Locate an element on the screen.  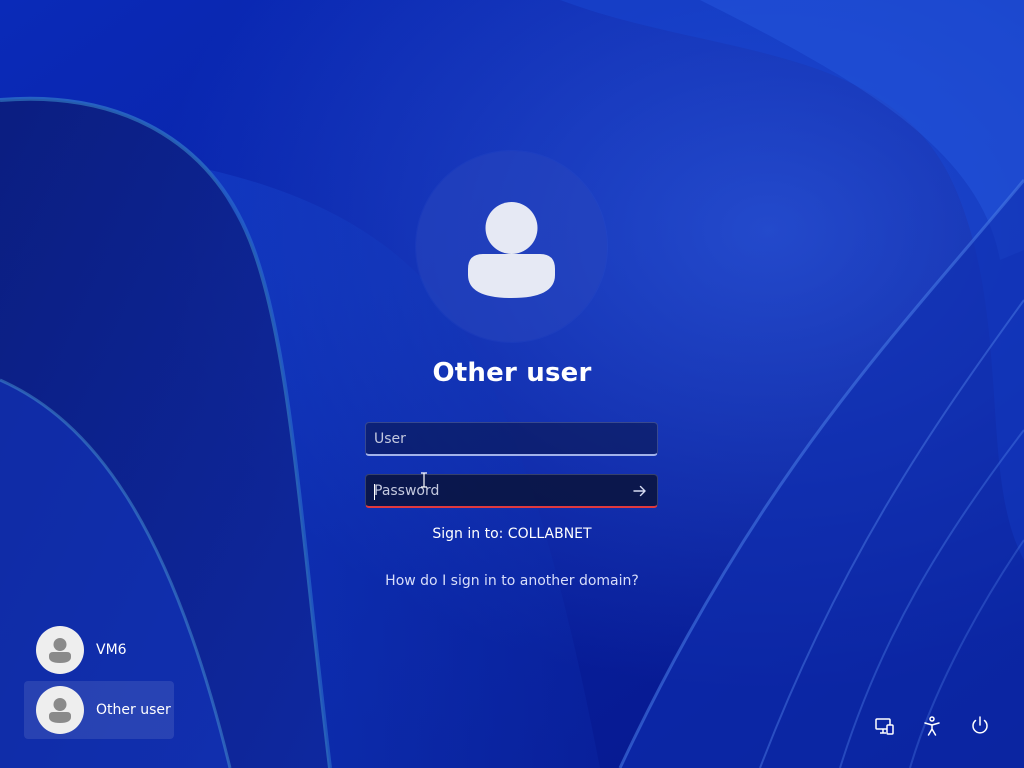
user-tile-vm6: VM6 is located at coordinates (99, 650).